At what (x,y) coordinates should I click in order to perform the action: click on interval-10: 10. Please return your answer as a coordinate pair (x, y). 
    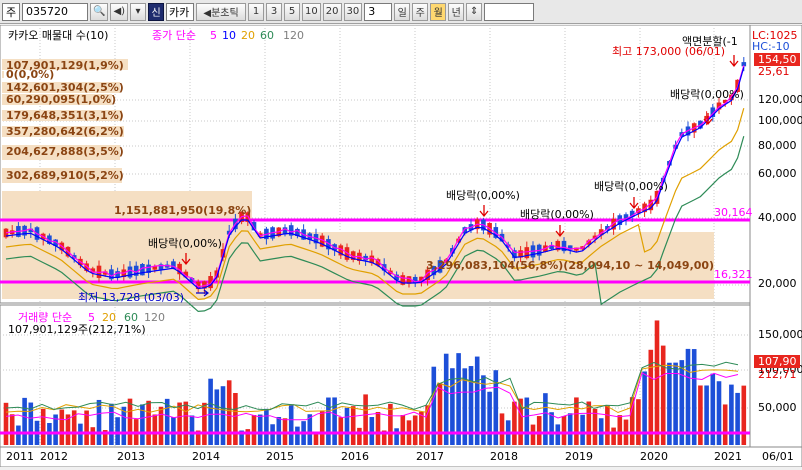
    Looking at the image, I should click on (311, 11).